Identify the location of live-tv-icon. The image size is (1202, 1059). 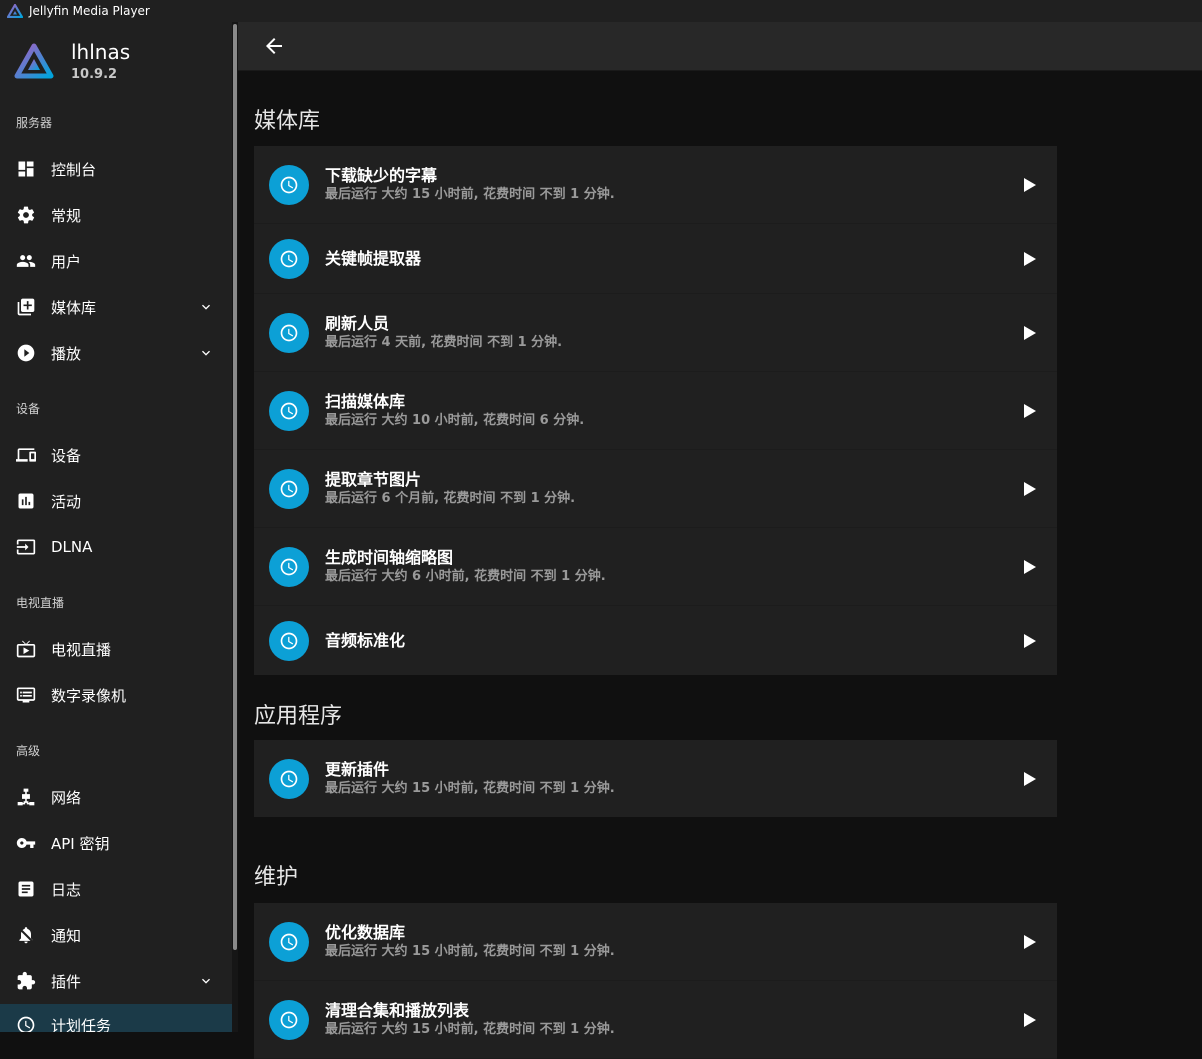
(26, 649).